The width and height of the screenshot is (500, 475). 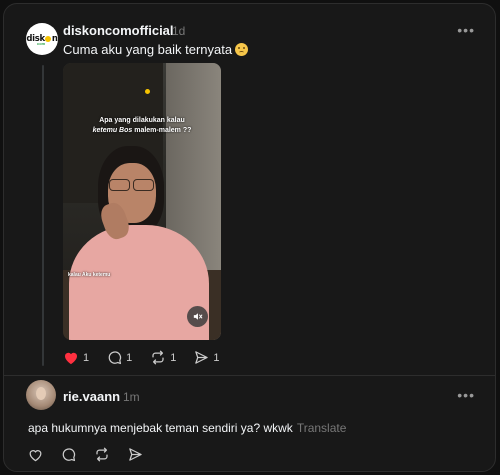 What do you see at coordinates (42, 39) in the screenshot?
I see `post-avatar: disk n com` at bounding box center [42, 39].